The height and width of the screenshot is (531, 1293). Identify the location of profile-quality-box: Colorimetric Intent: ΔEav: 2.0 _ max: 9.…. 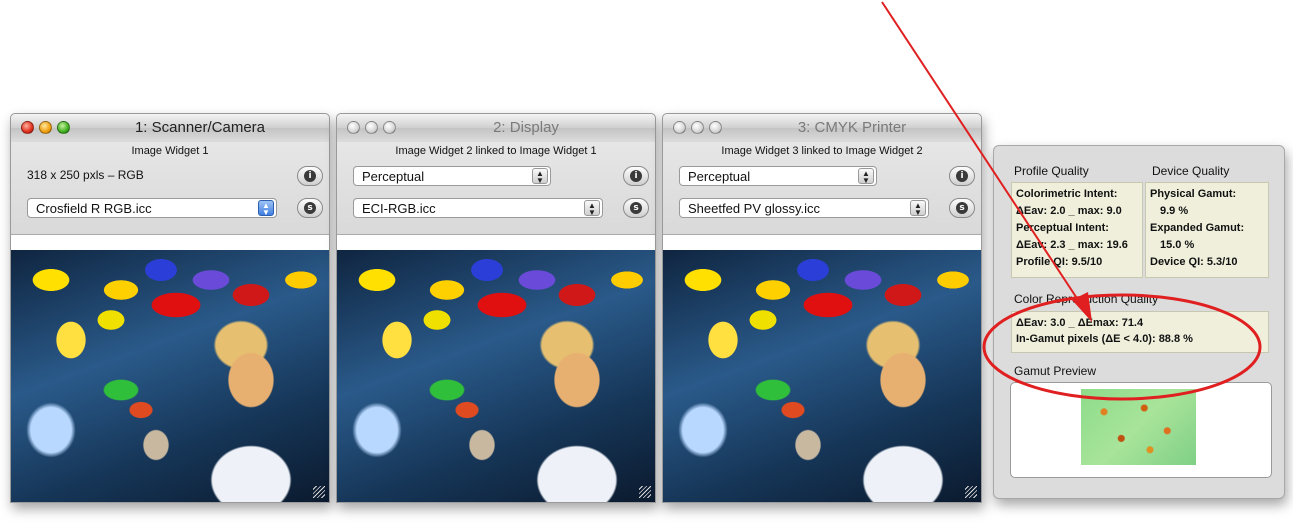
(1077, 230).